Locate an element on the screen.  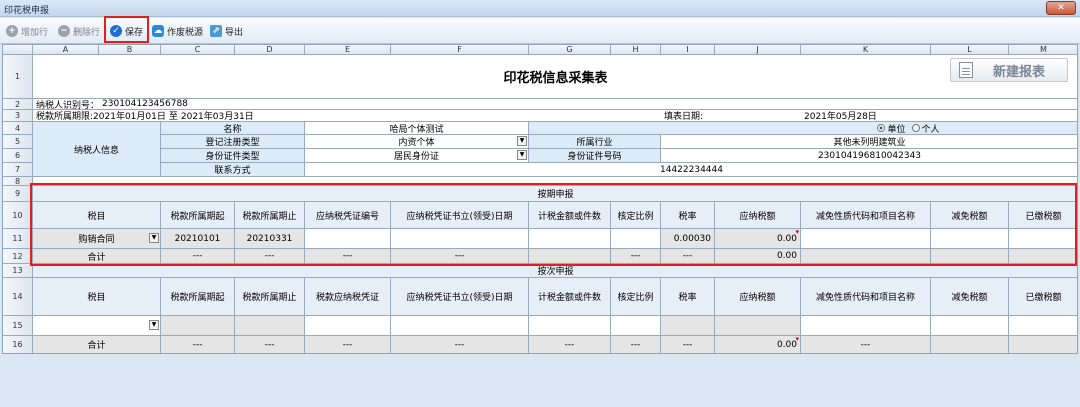
row-header: 4 is located at coordinates (18, 128).